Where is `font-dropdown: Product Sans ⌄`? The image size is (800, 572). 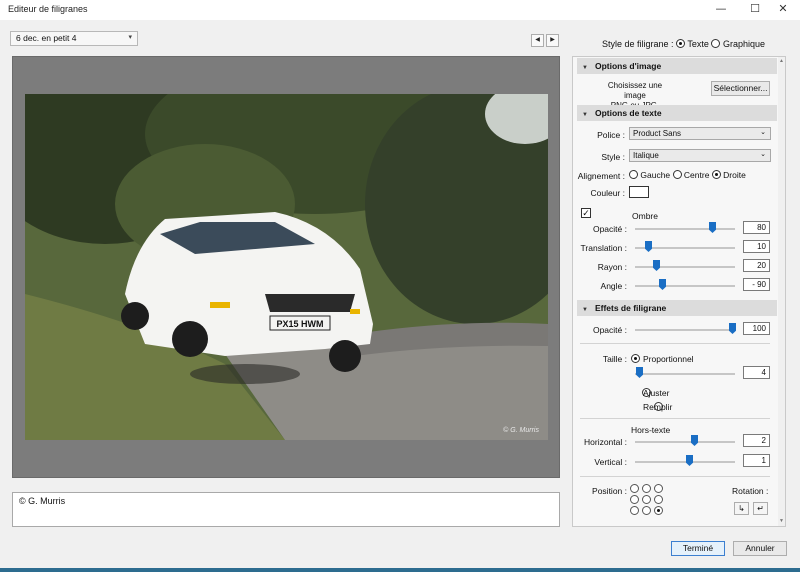
font-dropdown: Product Sans ⌄ is located at coordinates (700, 133).